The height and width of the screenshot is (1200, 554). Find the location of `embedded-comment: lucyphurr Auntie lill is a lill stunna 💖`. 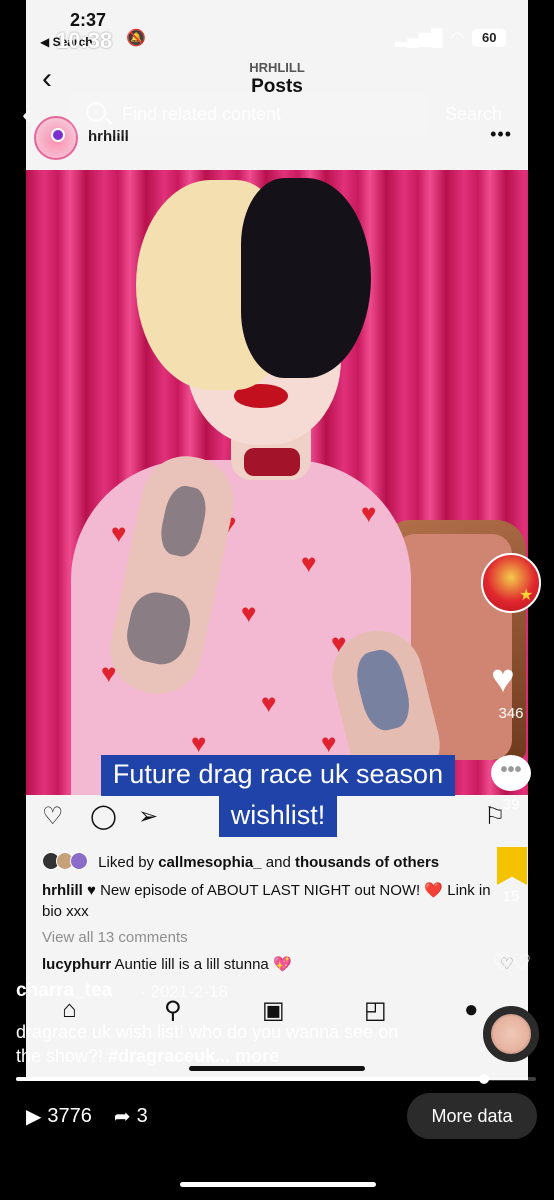

embedded-comment: lucyphurr Auntie lill is a lill stunna 💖 is located at coordinates (167, 964).